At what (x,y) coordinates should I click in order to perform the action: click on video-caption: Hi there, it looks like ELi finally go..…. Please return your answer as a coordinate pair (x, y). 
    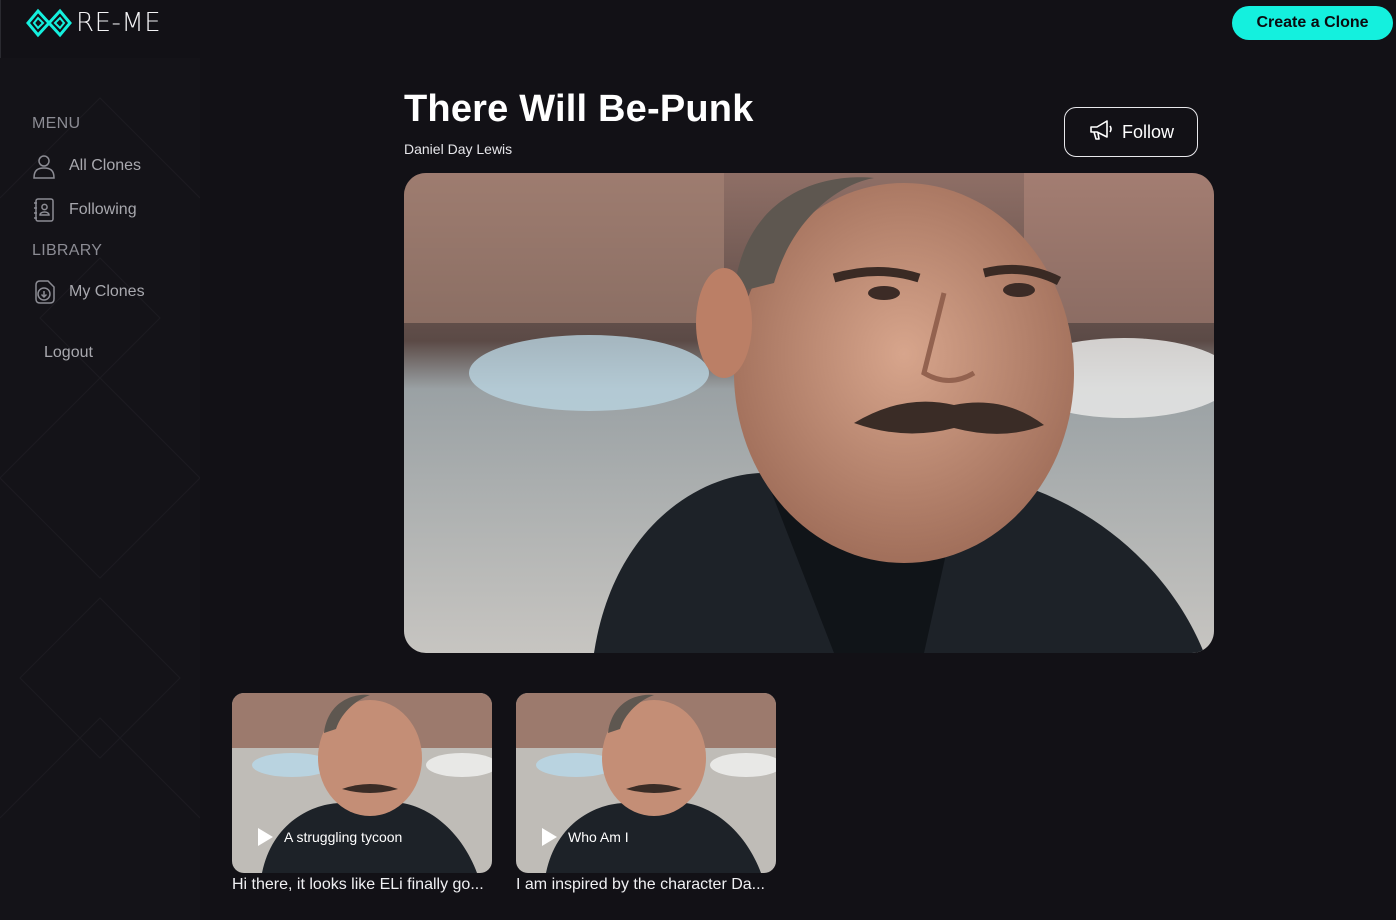
    Looking at the image, I should click on (362, 885).